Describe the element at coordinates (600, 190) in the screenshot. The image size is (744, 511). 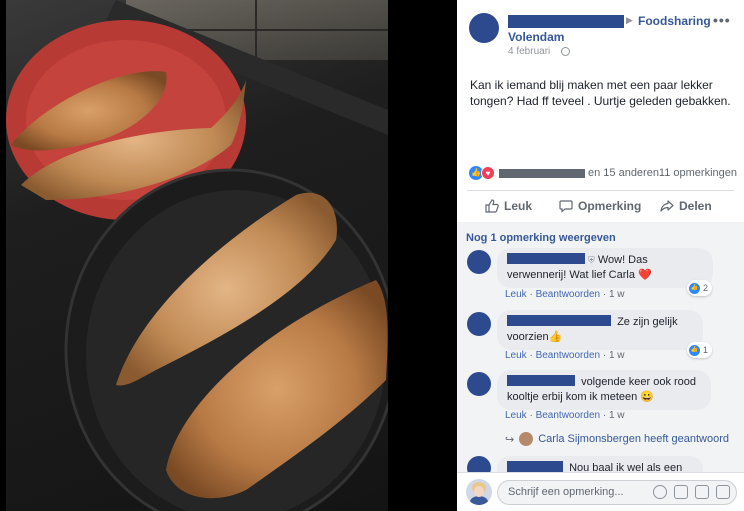
I see `divider` at that location.